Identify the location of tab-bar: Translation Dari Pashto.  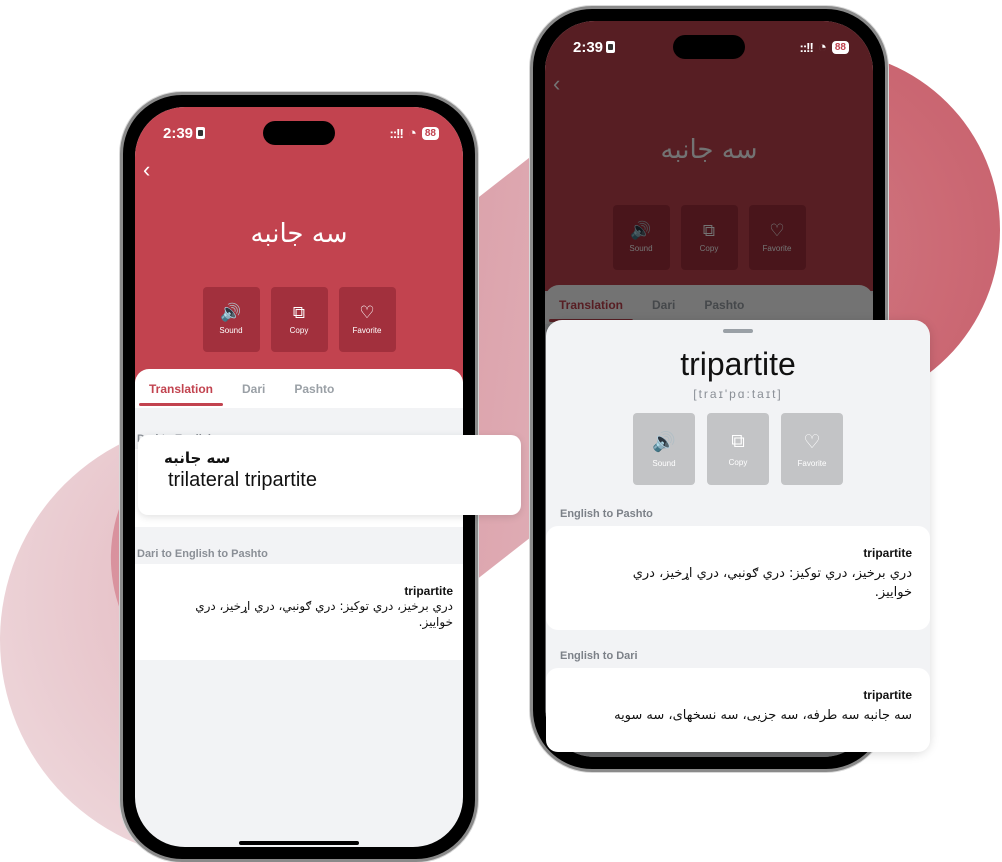
(299, 388).